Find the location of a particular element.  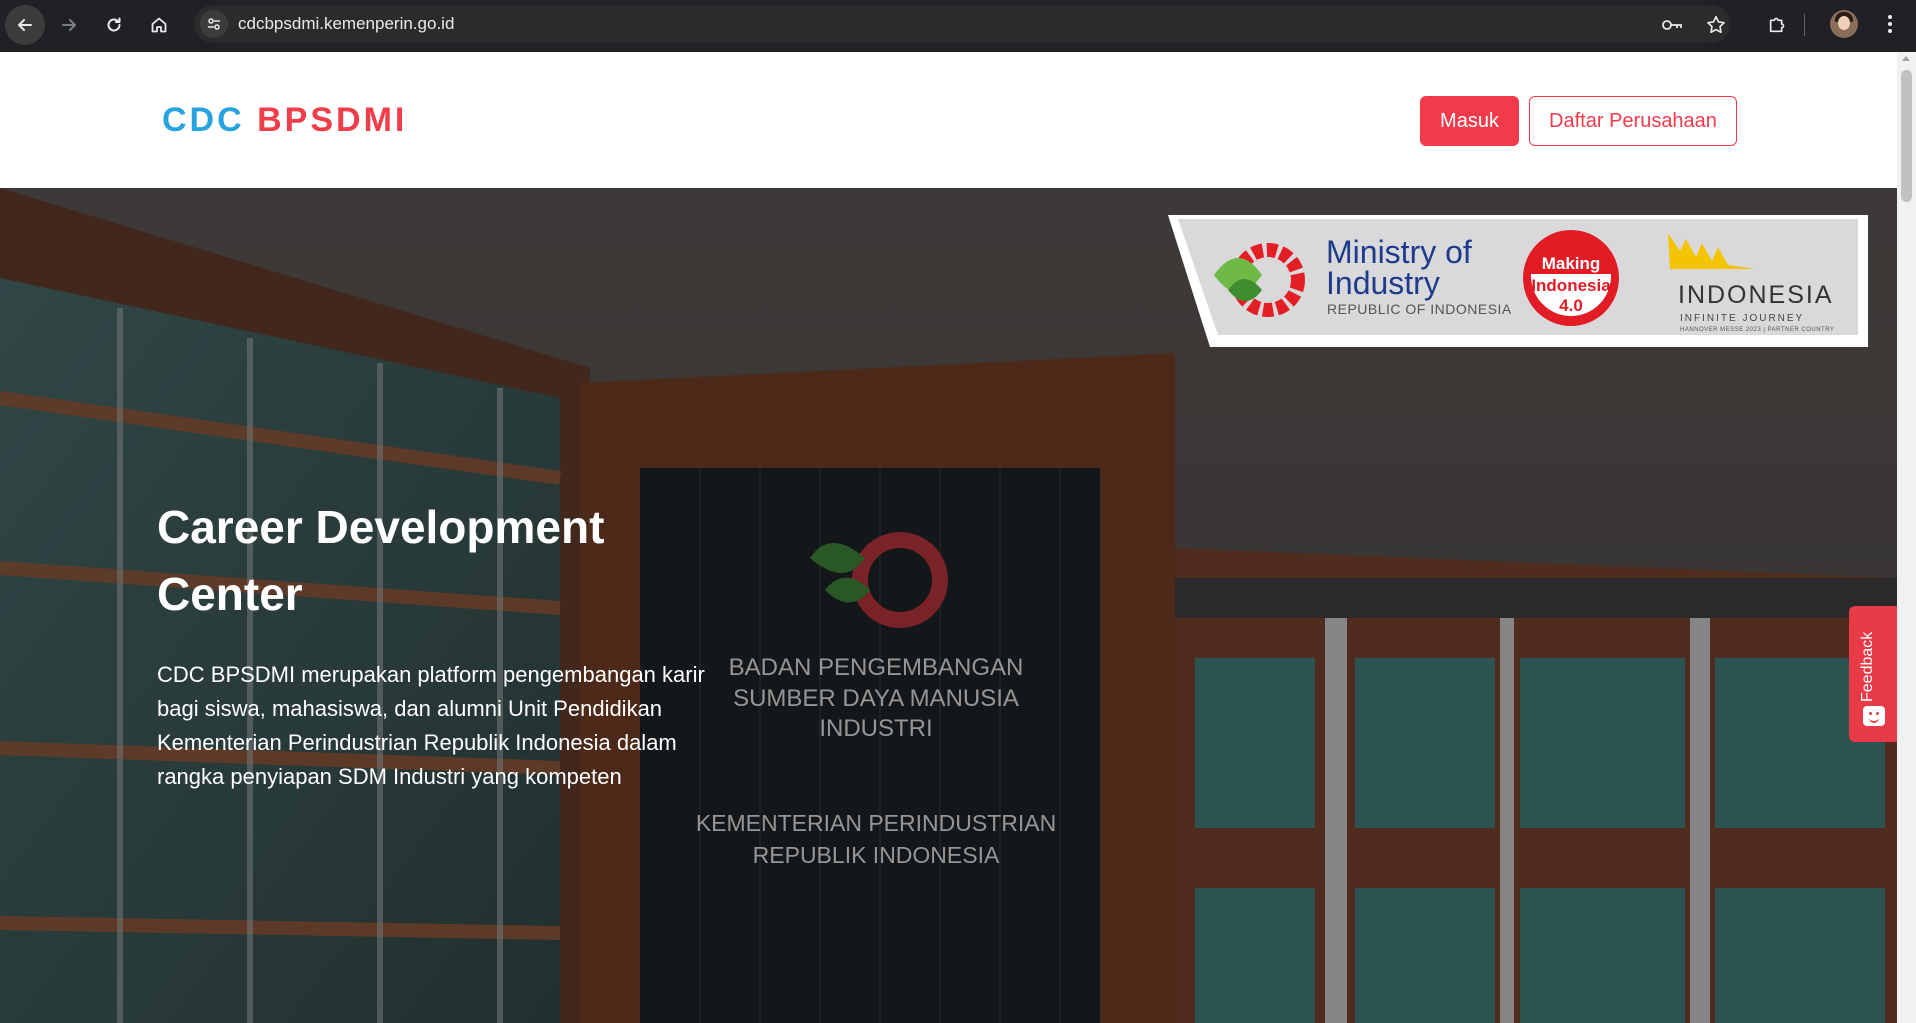

ministry-subtitle: REPUBLIC OF INDONESIA is located at coordinates (1419, 309).